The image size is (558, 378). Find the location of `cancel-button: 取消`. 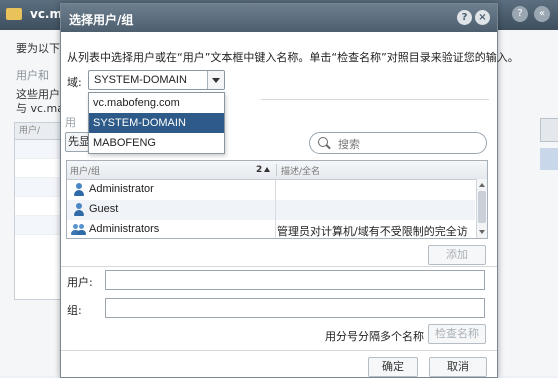

cancel-button: 取消 is located at coordinates (458, 367).